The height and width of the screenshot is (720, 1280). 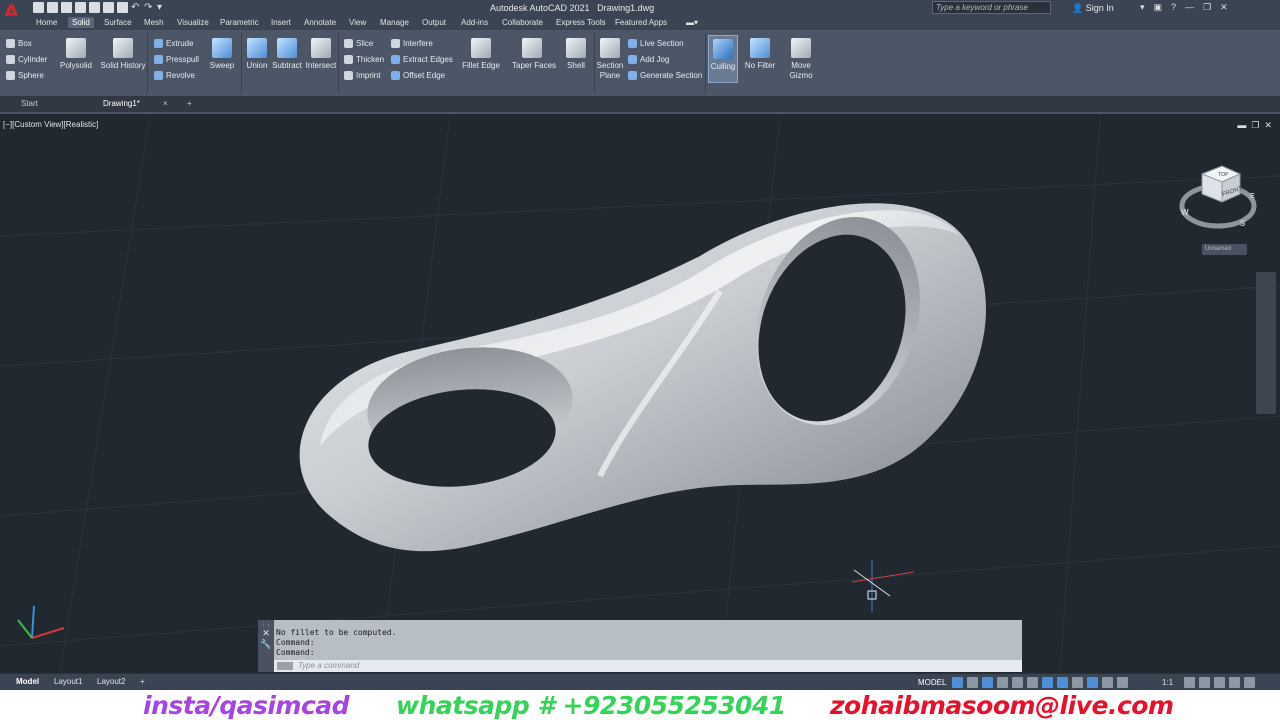 What do you see at coordinates (1241, 125) in the screenshot?
I see `viewport-minimize-icon: ▬` at bounding box center [1241, 125].